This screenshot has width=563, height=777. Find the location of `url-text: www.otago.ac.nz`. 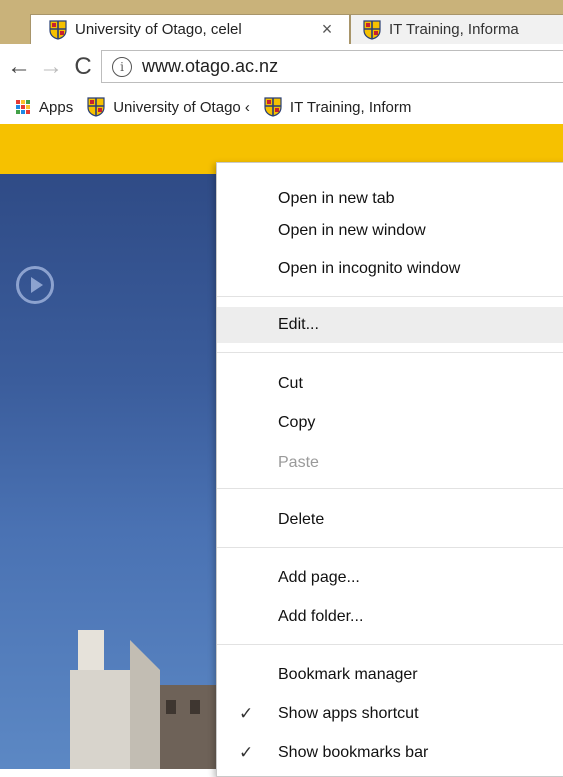

url-text: www.otago.ac.nz is located at coordinates (210, 66).